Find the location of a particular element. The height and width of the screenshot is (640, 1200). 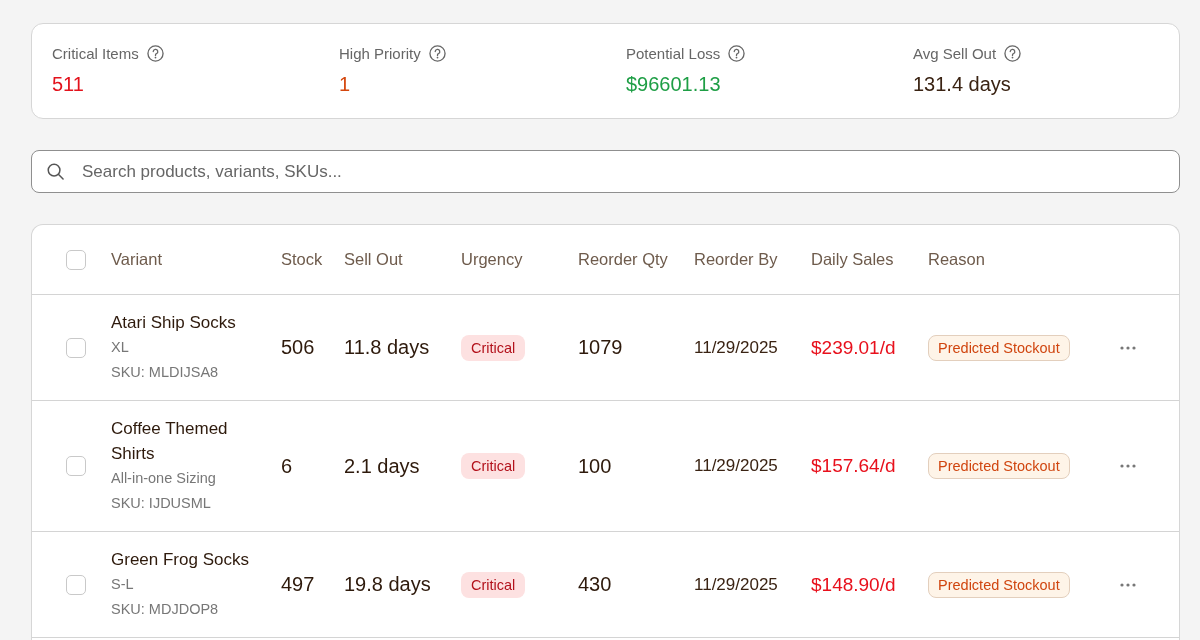

stat-label: High Priority is located at coordinates (380, 53).